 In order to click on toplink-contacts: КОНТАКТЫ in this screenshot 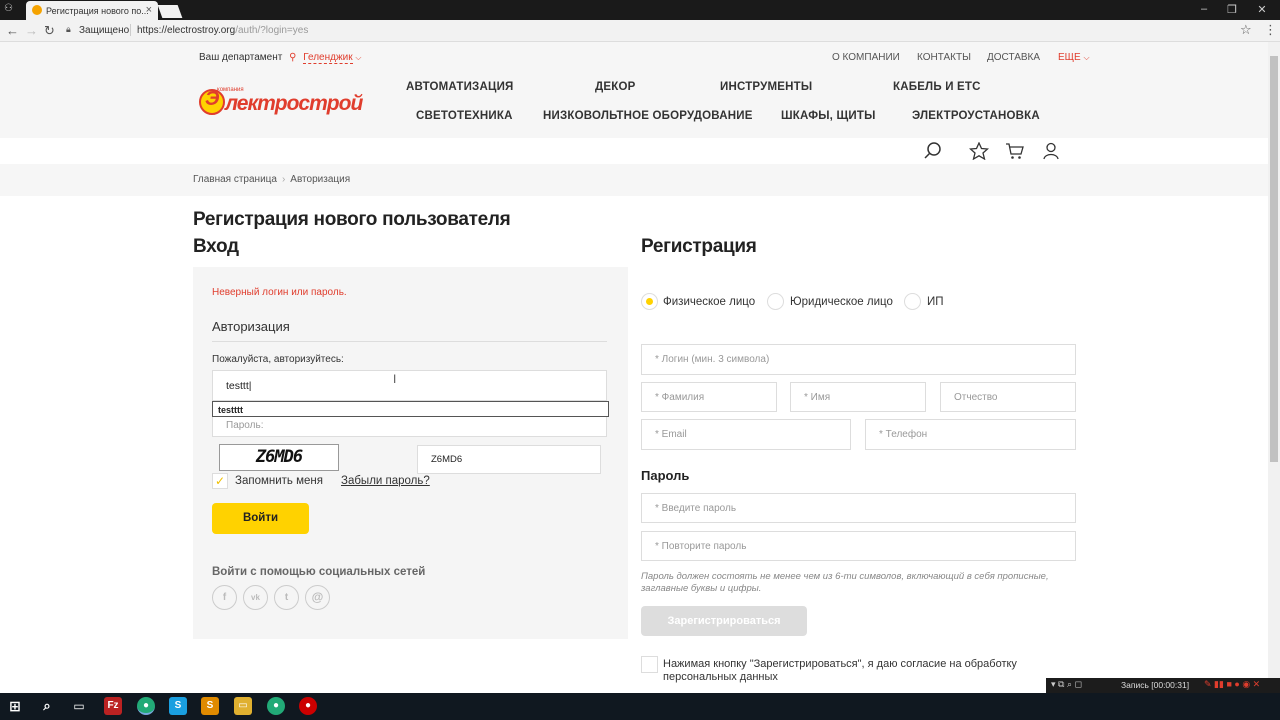, I will do `click(944, 57)`.